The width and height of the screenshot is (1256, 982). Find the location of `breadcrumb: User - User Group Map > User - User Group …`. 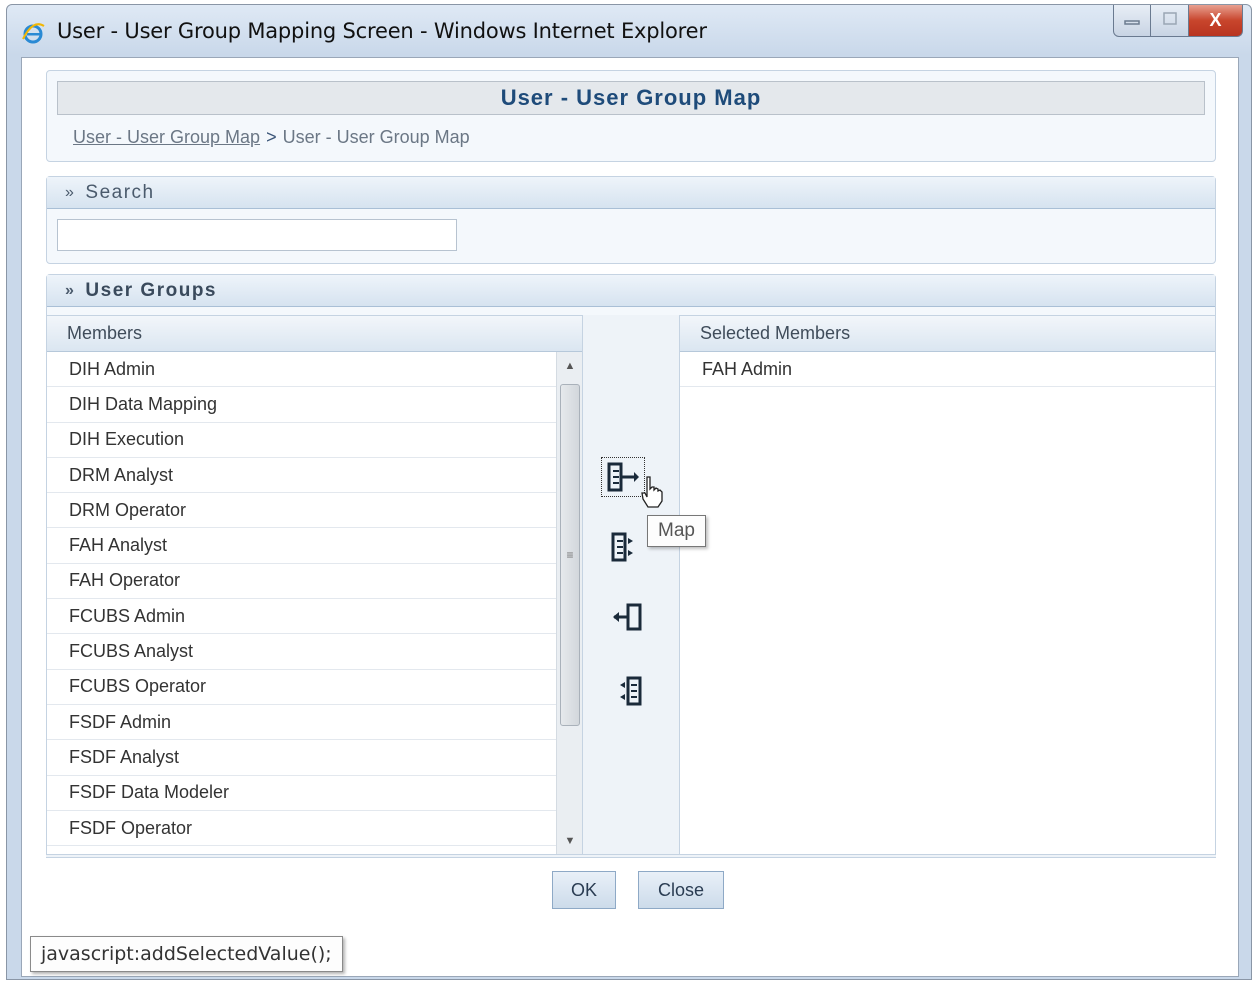

breadcrumb: User - User Group Map > User - User Group … is located at coordinates (271, 137).